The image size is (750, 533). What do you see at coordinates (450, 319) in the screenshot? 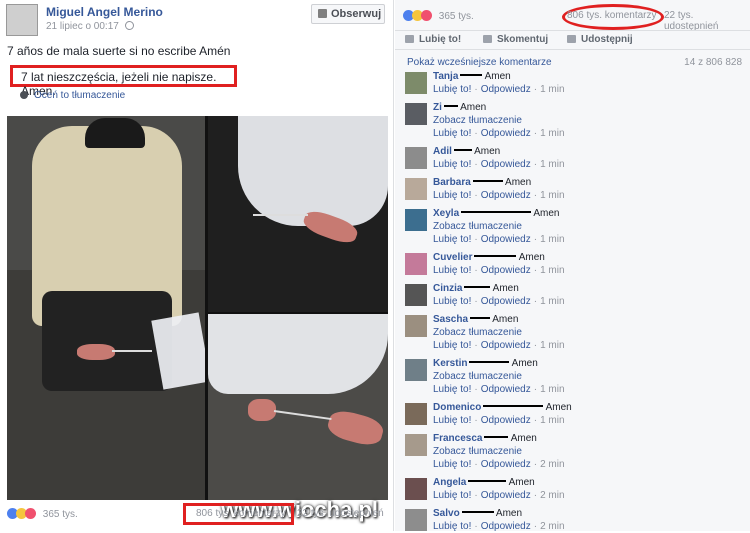
I see `commenter-name: Sascha` at bounding box center [450, 319].